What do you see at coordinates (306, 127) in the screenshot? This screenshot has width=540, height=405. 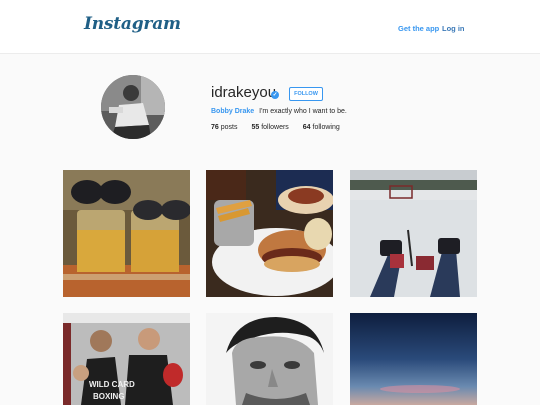 I see `following-count: 64` at bounding box center [306, 127].